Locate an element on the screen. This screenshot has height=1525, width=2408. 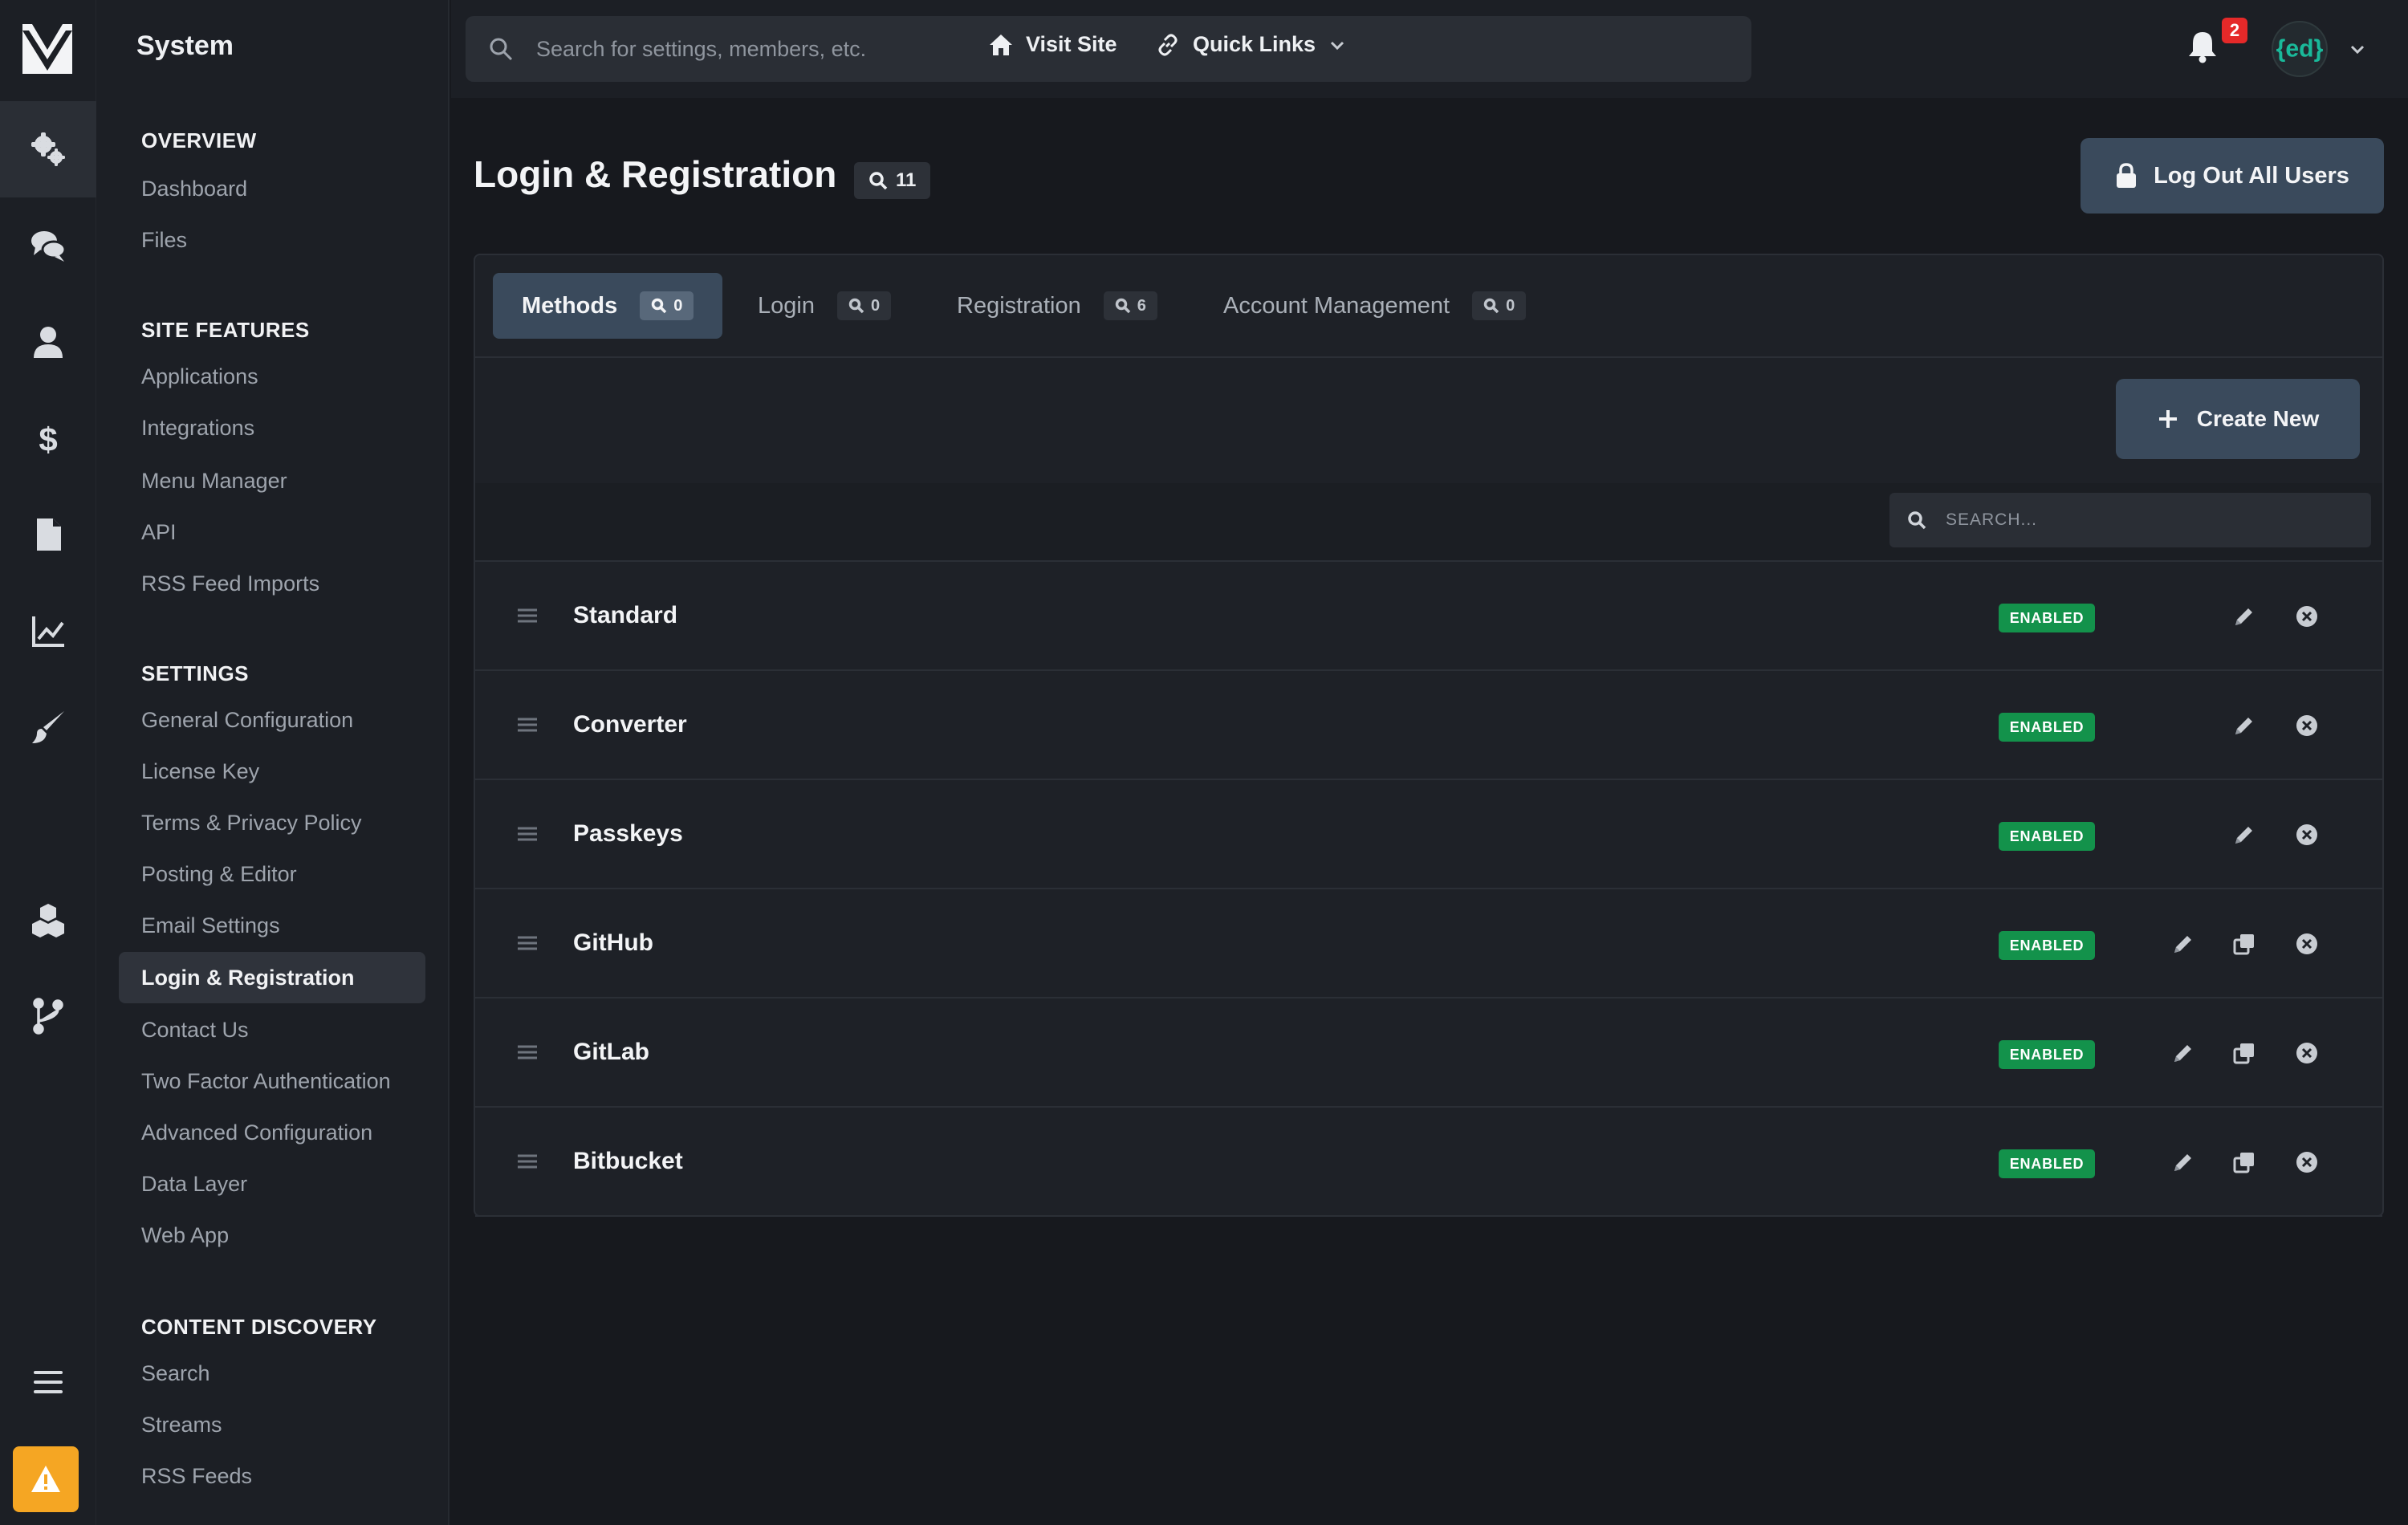
home-icon is located at coordinates (1001, 45).